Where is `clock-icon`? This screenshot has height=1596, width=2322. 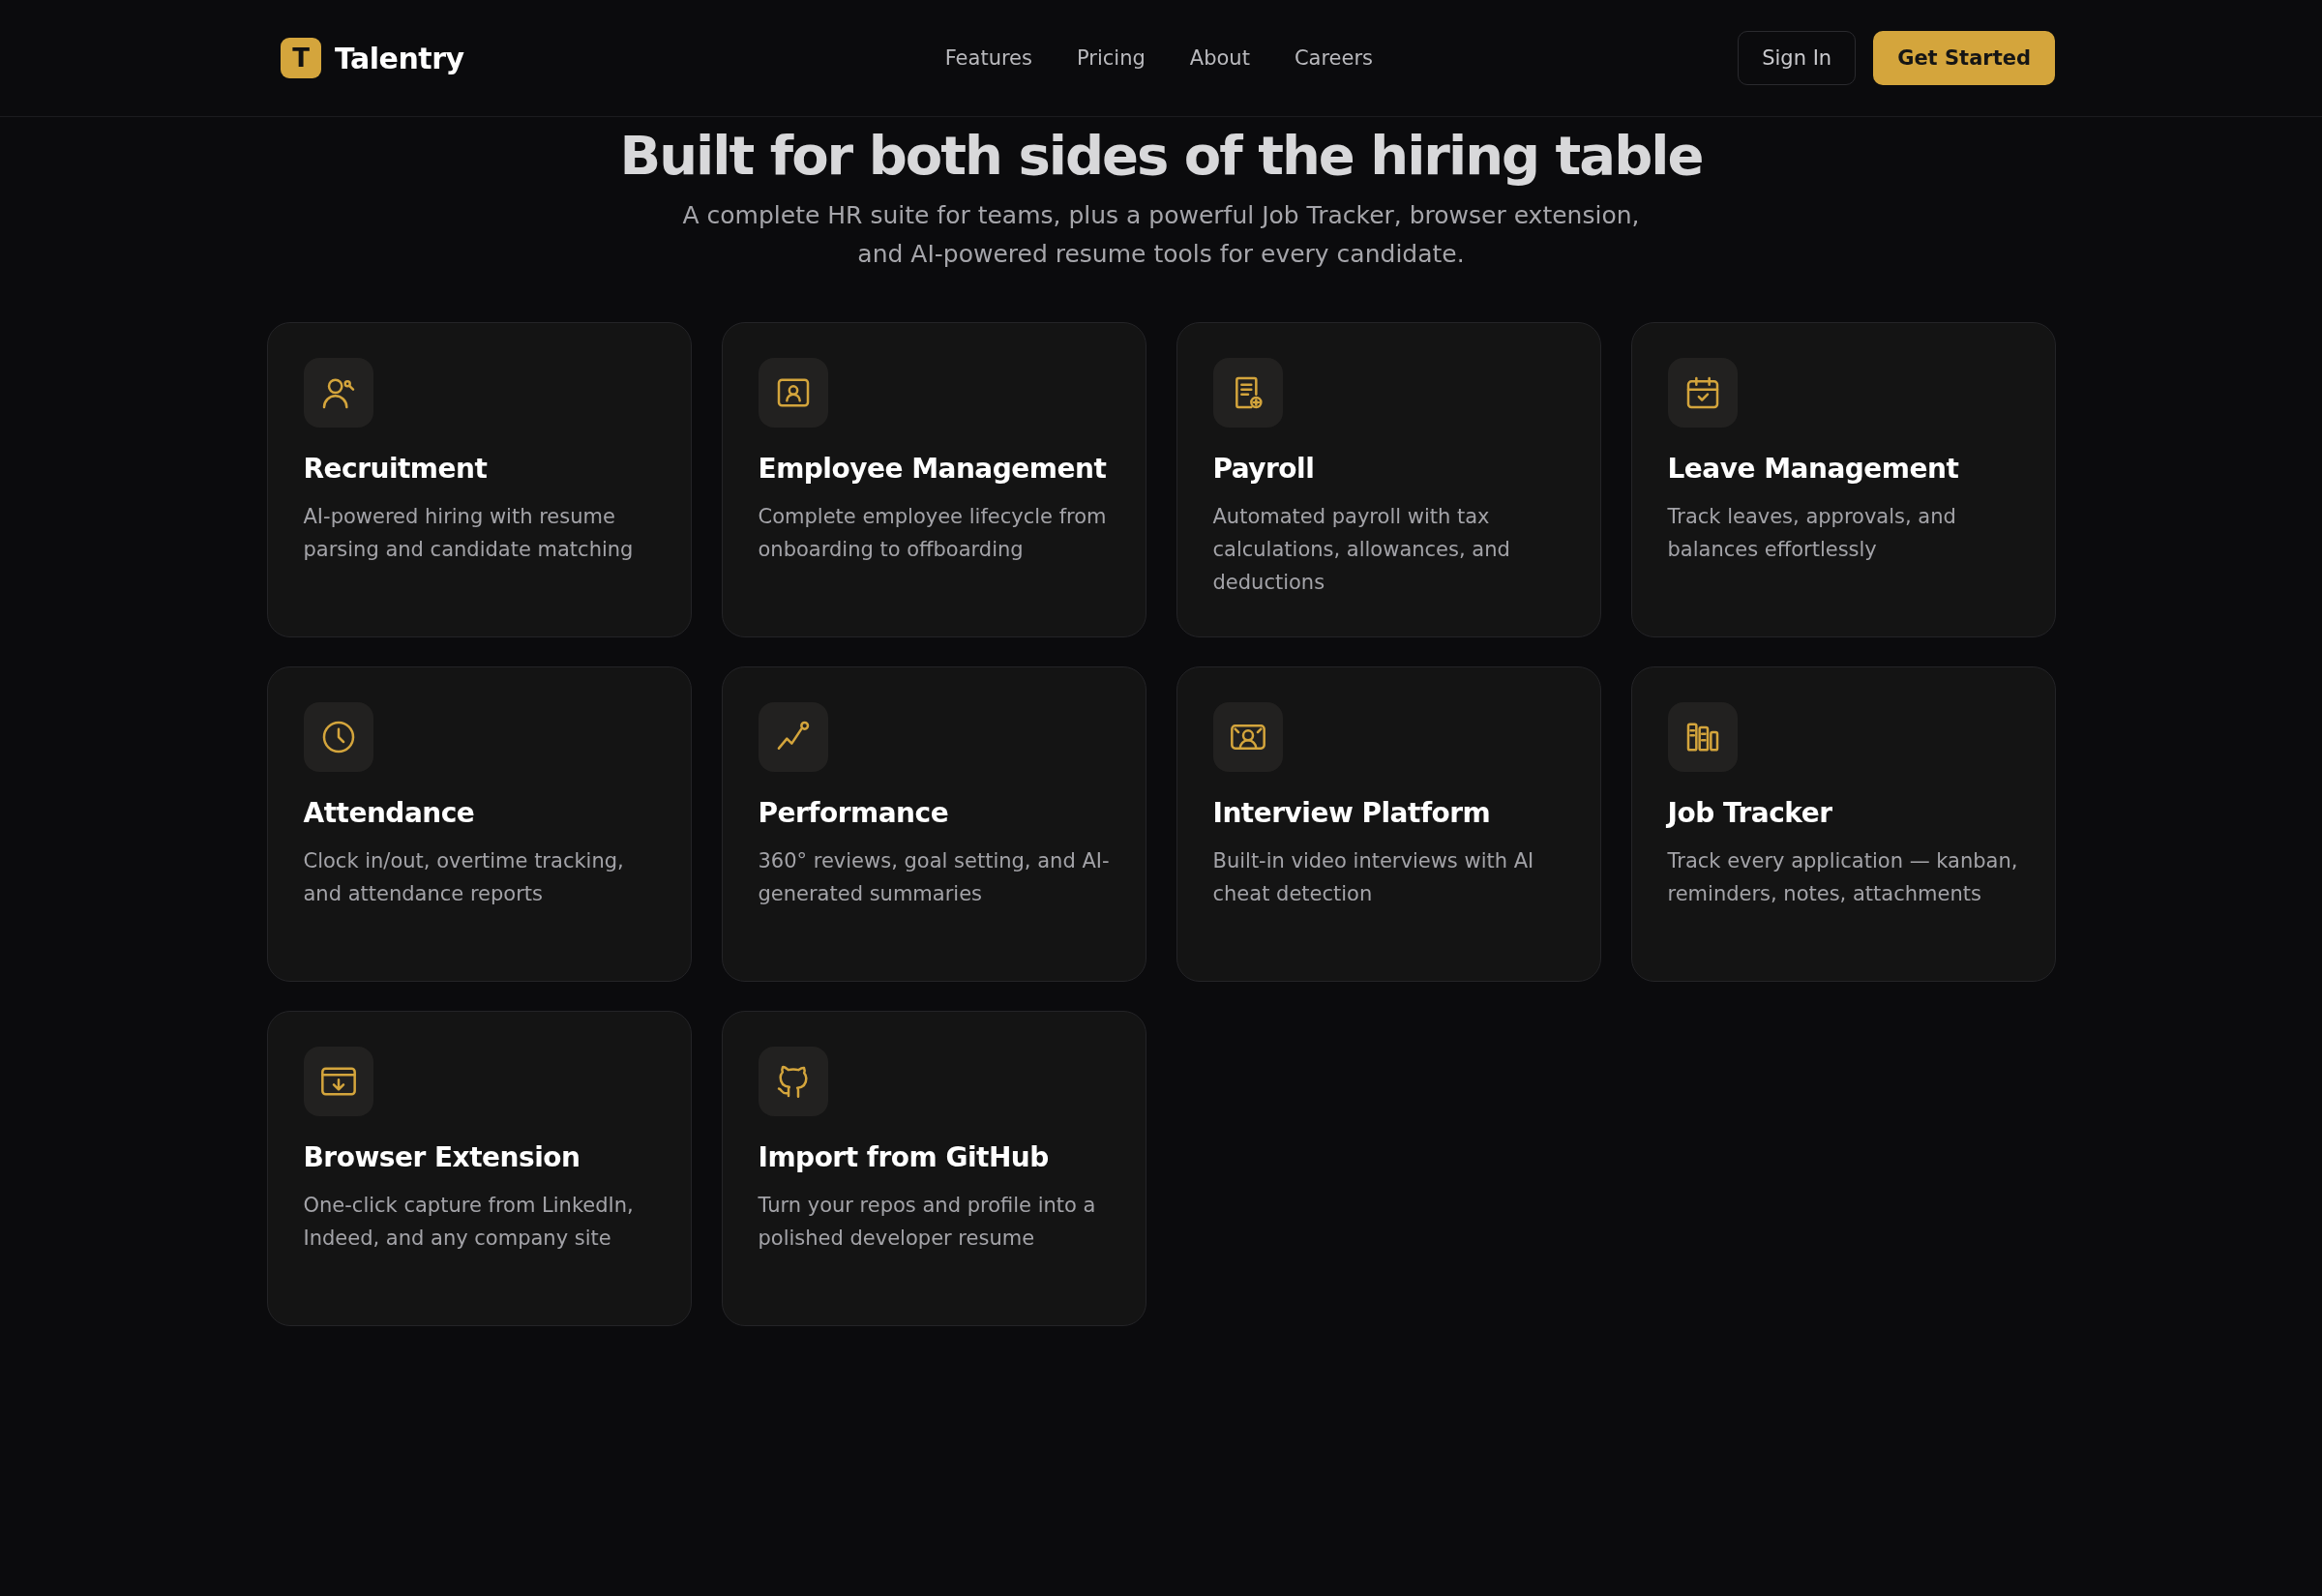
clock-icon is located at coordinates (338, 737).